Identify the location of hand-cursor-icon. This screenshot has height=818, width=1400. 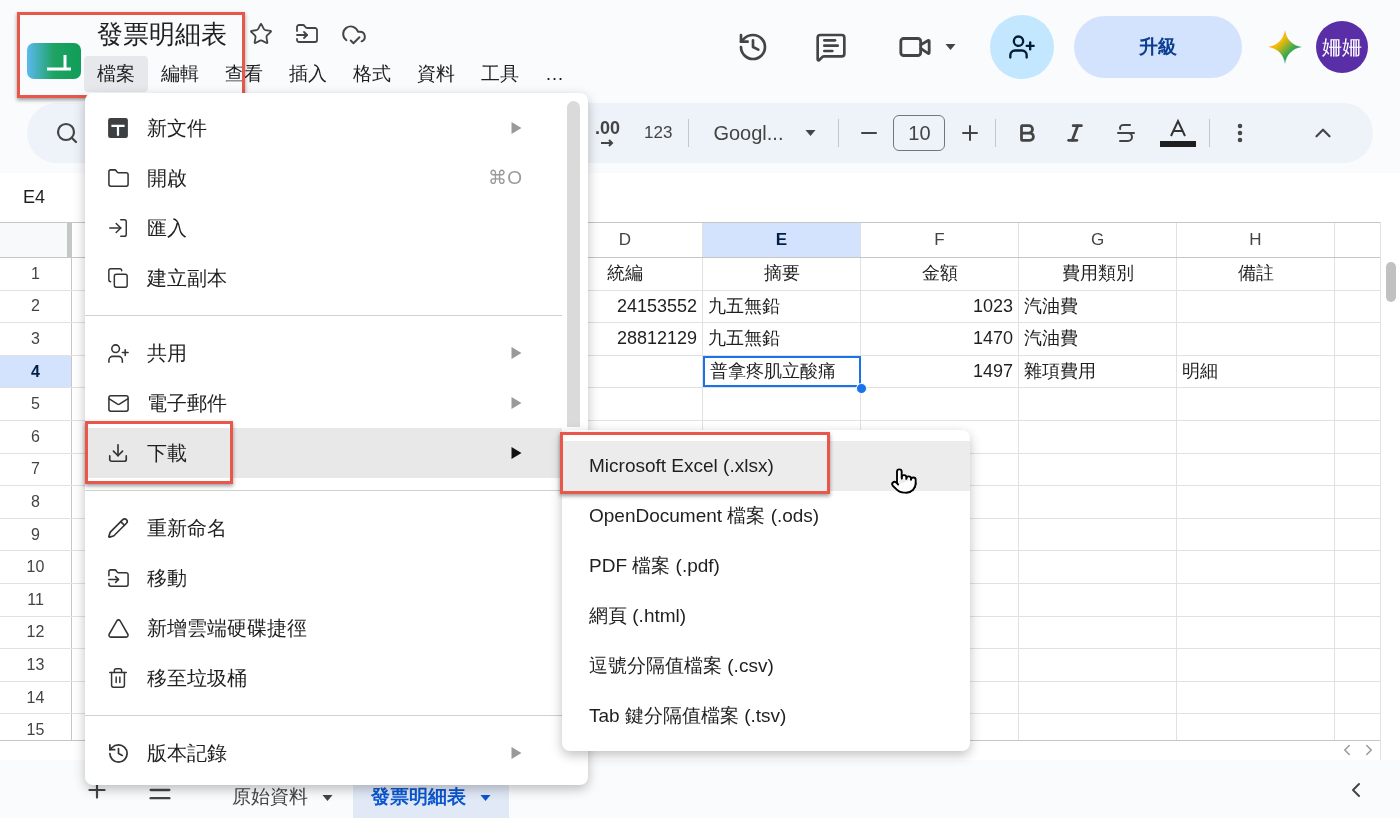
(904, 481).